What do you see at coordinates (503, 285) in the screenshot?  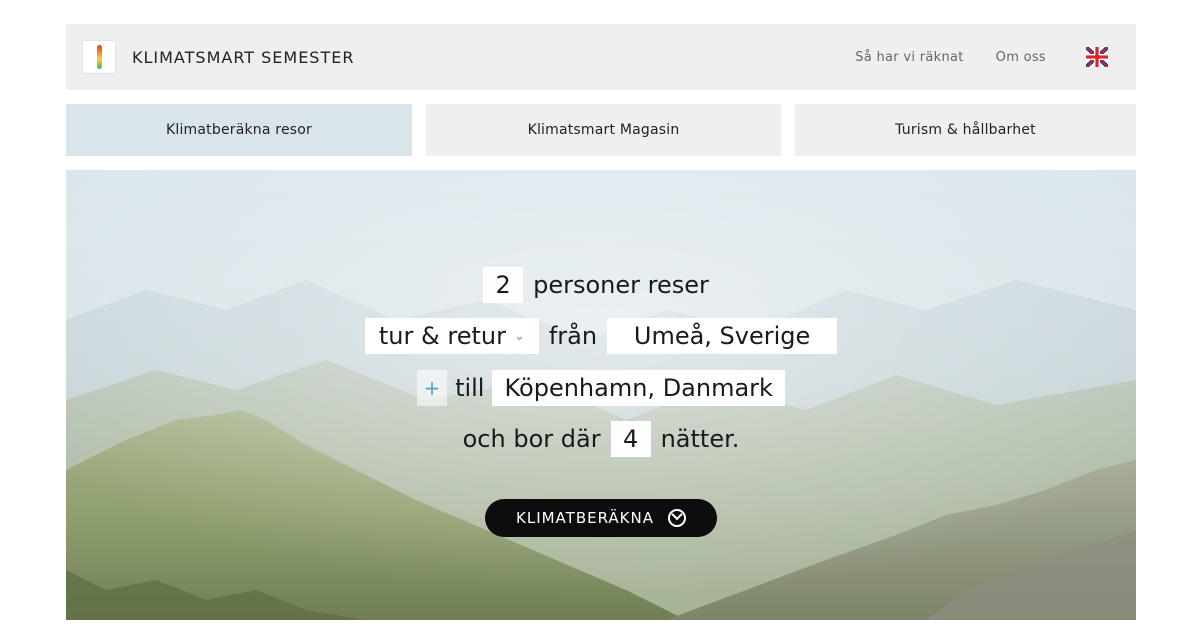 I see `persons-input: 2` at bounding box center [503, 285].